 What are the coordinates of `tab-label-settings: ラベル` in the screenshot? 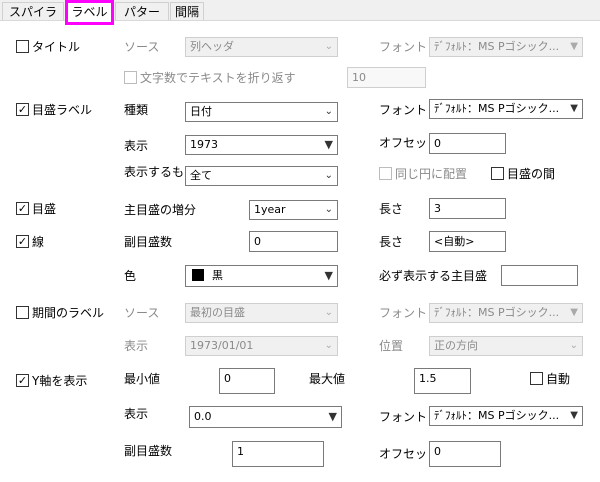 It's located at (89, 12).